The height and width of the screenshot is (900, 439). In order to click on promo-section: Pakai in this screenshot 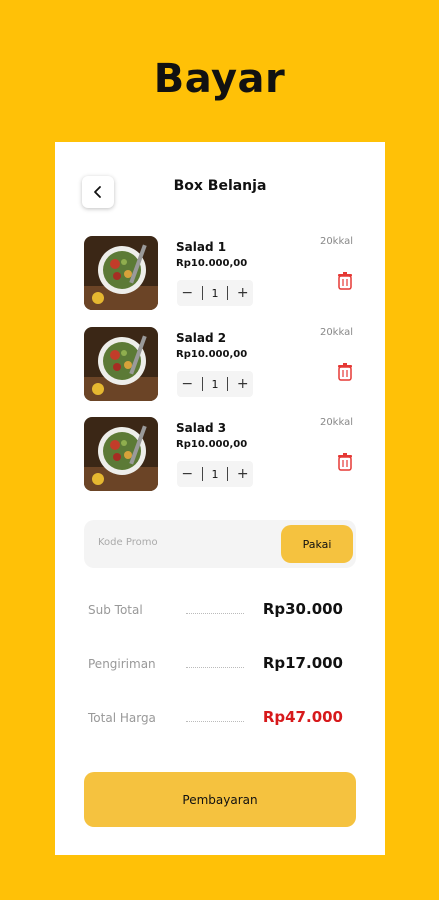, I will do `click(220, 544)`.